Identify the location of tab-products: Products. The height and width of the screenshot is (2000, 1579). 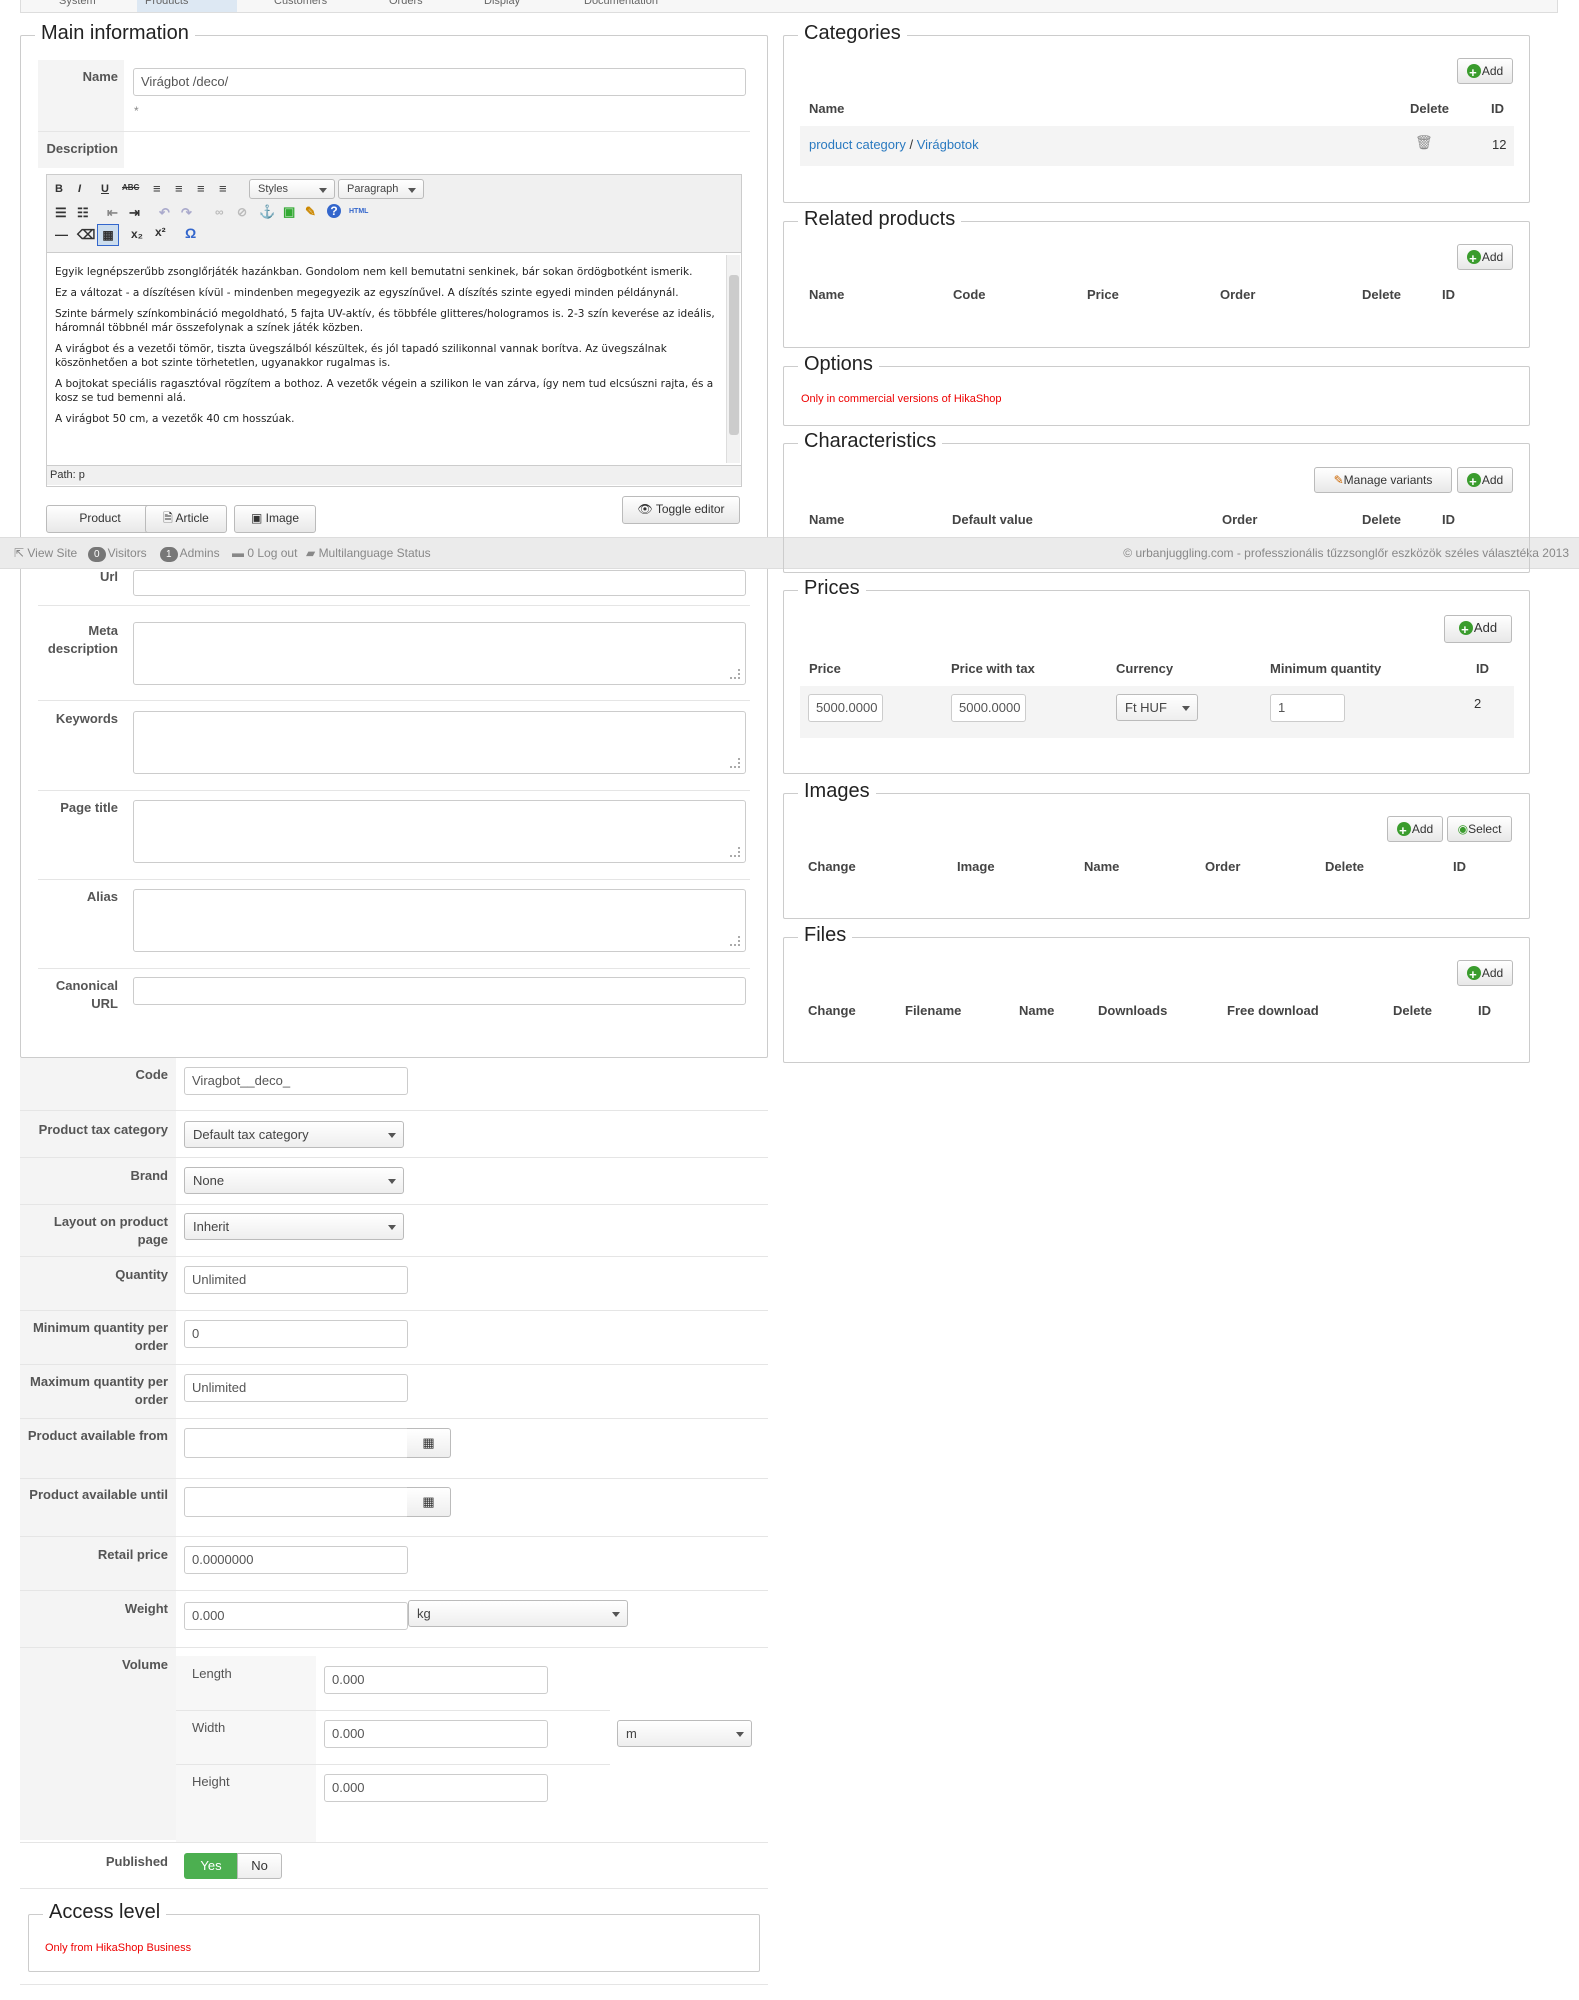
(187, 6).